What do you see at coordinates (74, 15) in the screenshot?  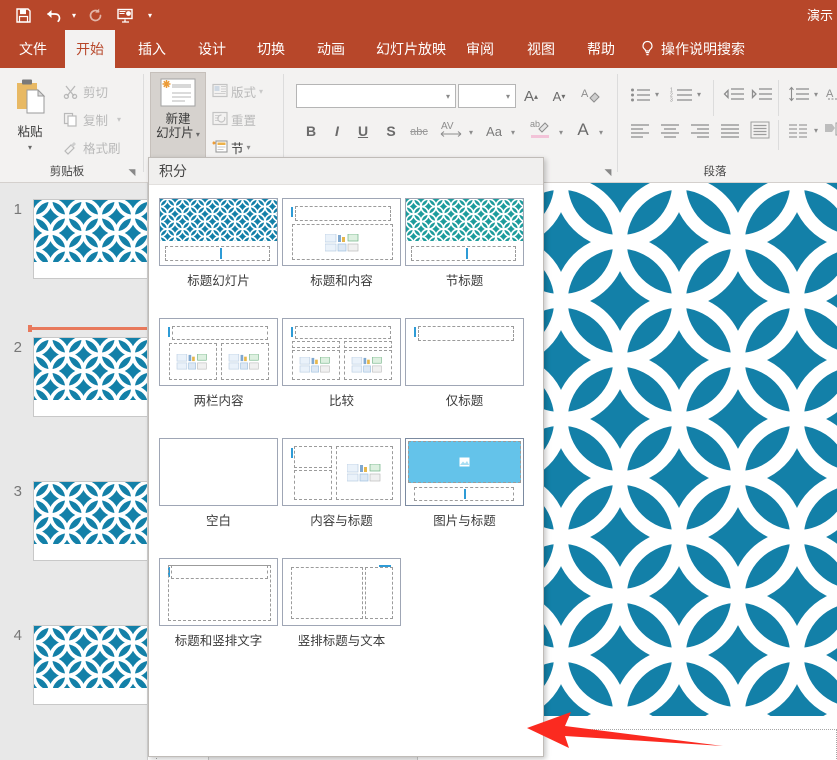 I see `undo-dropdown-icon: ▾` at bounding box center [74, 15].